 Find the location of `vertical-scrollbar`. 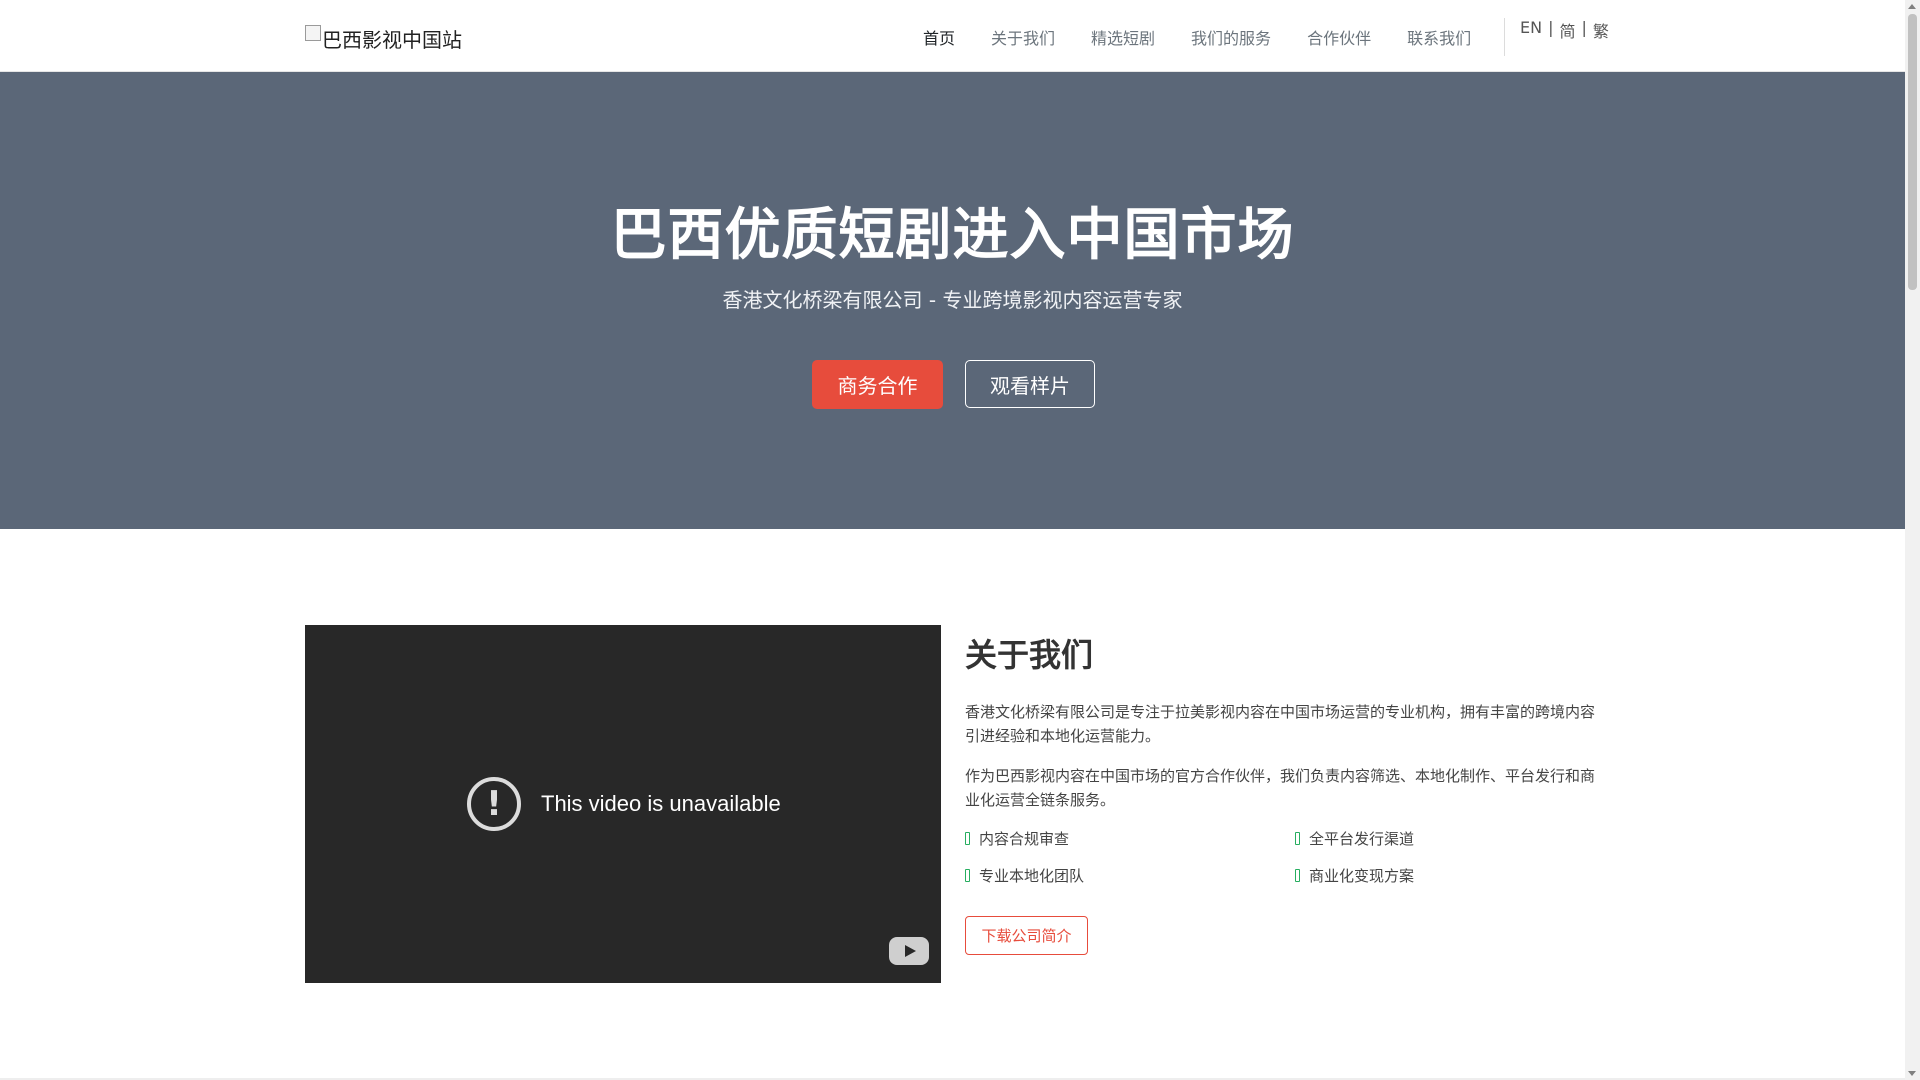

vertical-scrollbar is located at coordinates (1912, 540).